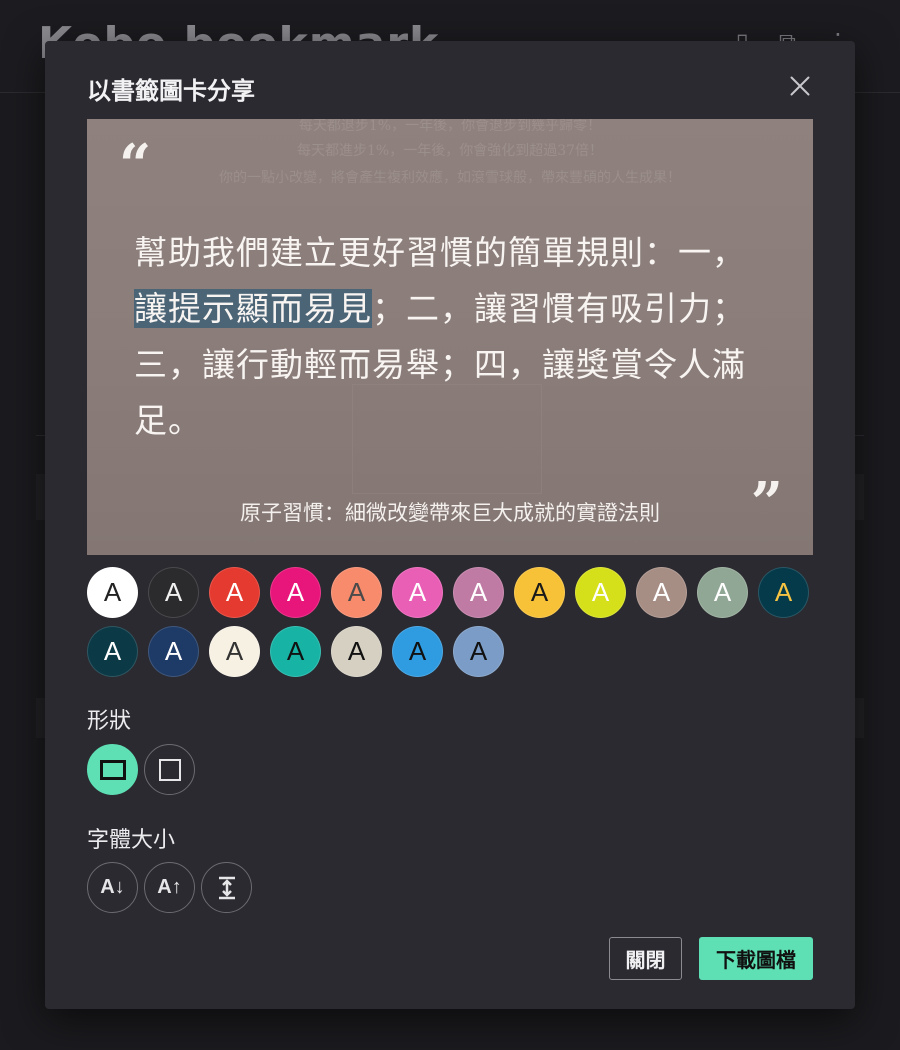 The height and width of the screenshot is (1050, 900). Describe the element at coordinates (450, 151) in the screenshot. I see `background-text: 每天都進步1%，一年後，你會強化到超過37倍！` at that location.